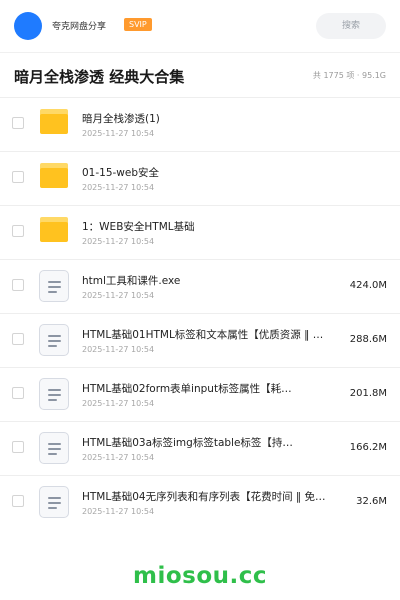 The image size is (400, 600). I want to click on svip-badge: SVIP, so click(138, 24).